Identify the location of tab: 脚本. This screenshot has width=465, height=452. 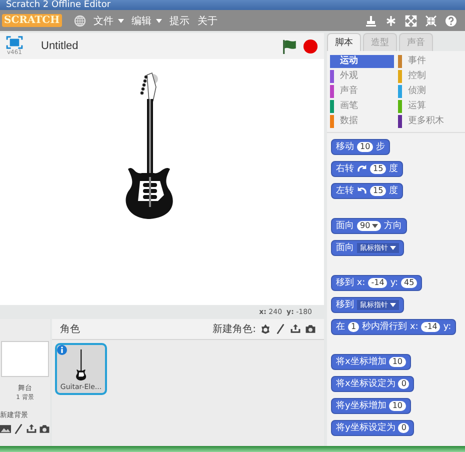
(344, 42).